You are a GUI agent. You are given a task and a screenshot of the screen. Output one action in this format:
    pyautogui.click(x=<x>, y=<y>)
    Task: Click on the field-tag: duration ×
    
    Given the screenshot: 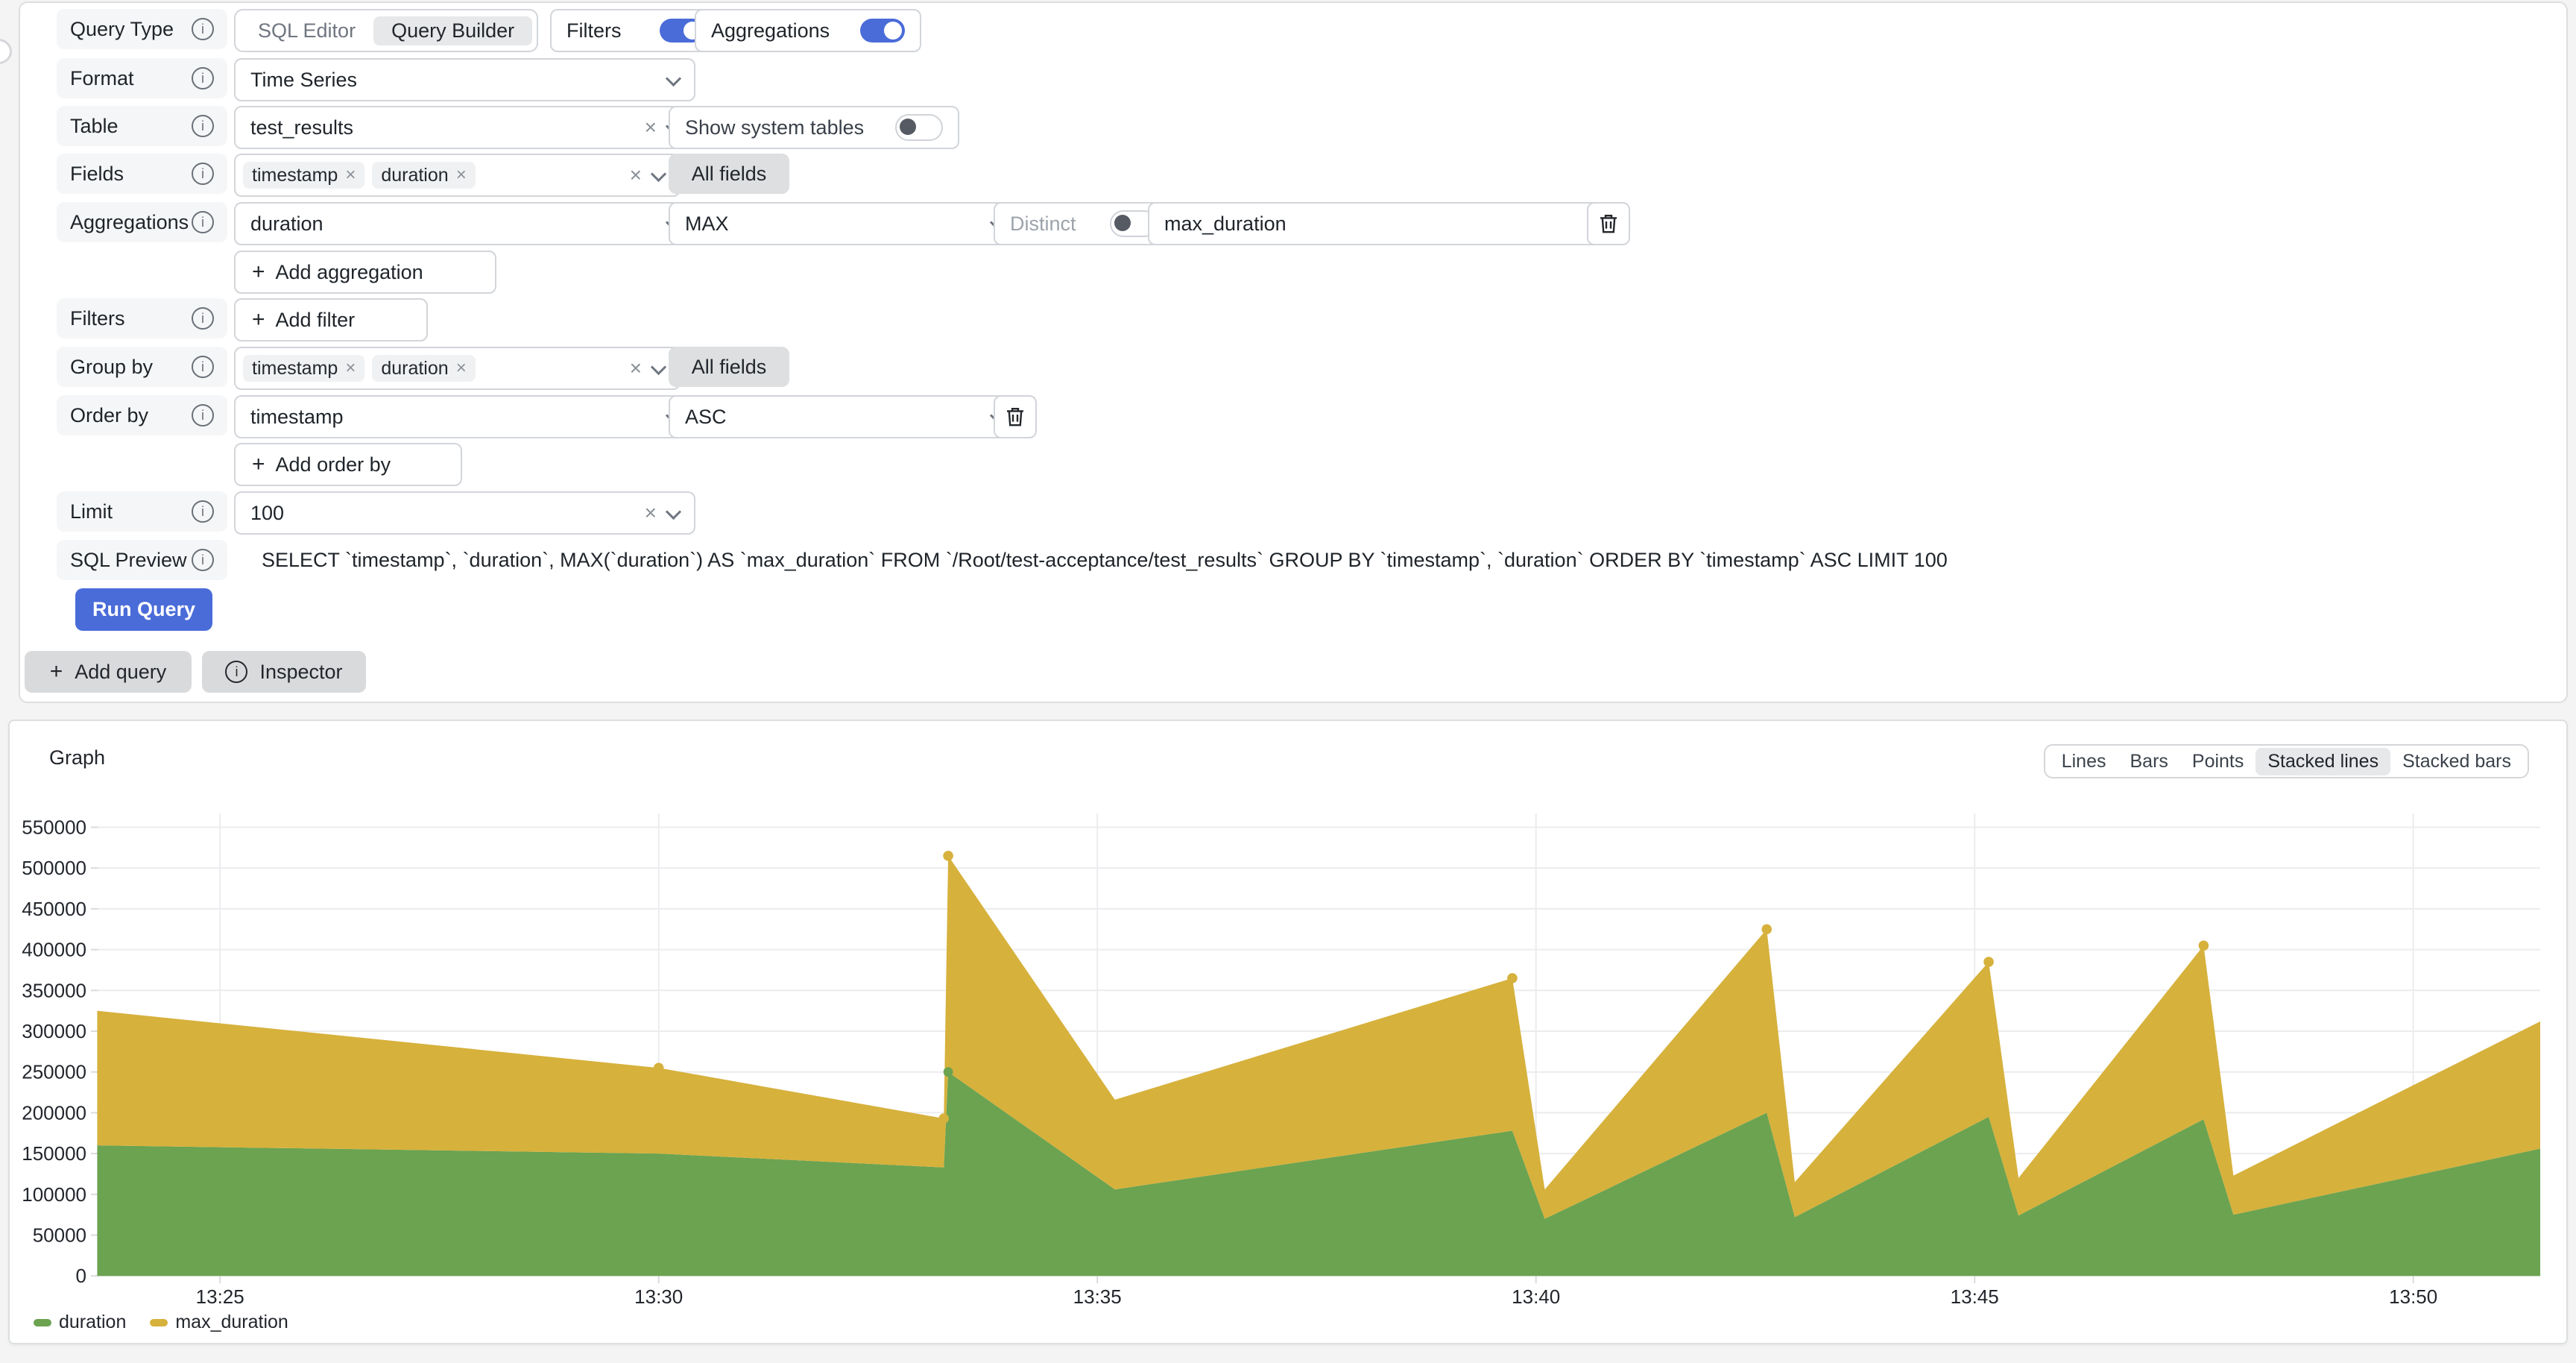 What is the action you would take?
    pyautogui.click(x=424, y=175)
    